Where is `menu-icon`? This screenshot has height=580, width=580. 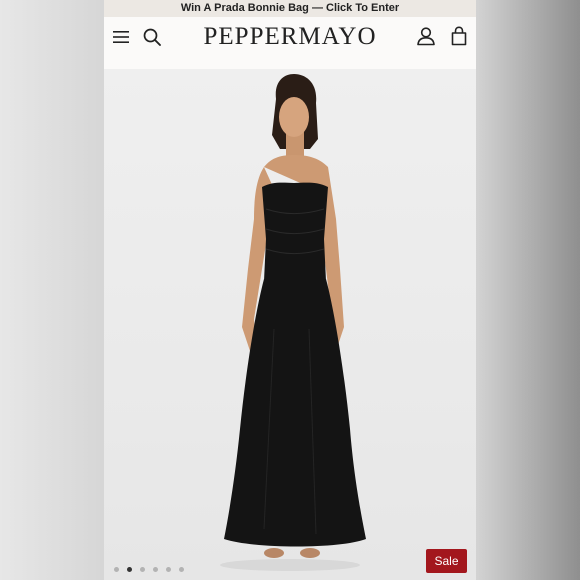 menu-icon is located at coordinates (121, 37).